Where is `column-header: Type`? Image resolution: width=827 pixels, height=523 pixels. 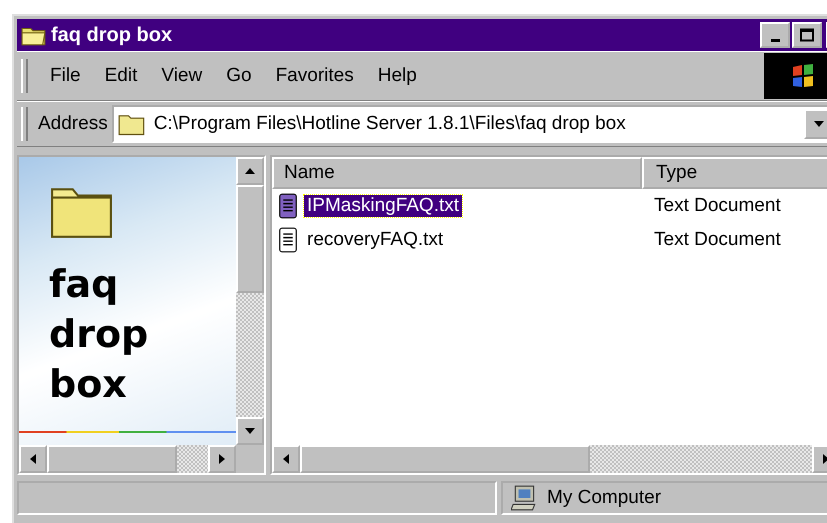
column-header: Type is located at coordinates (734, 173).